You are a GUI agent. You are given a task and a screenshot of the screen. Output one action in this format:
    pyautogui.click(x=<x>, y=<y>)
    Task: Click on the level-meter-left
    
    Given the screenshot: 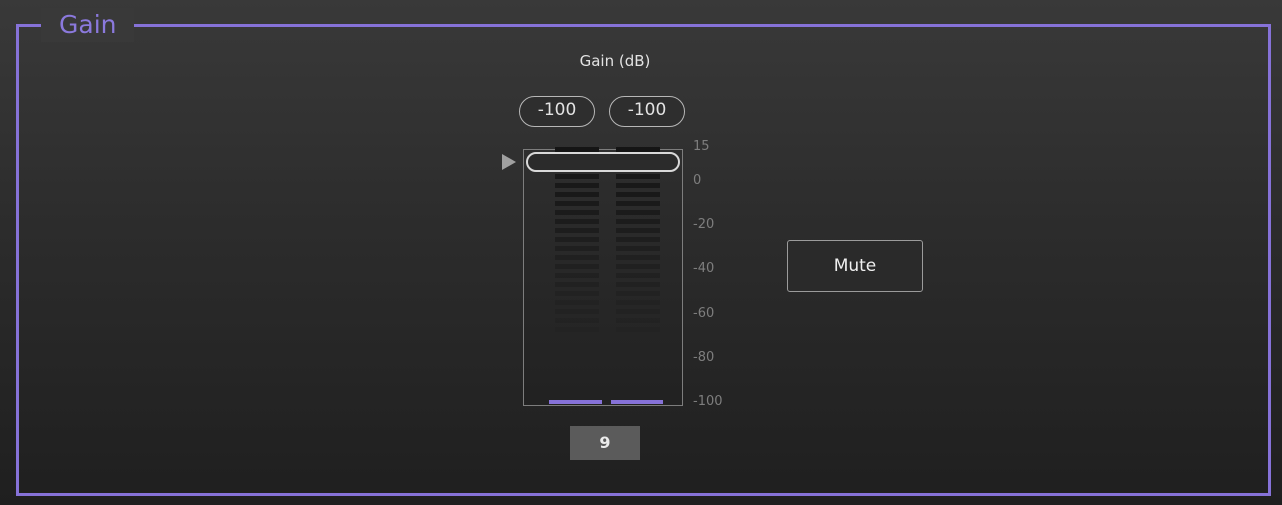 What is the action you would take?
    pyautogui.click(x=577, y=247)
    